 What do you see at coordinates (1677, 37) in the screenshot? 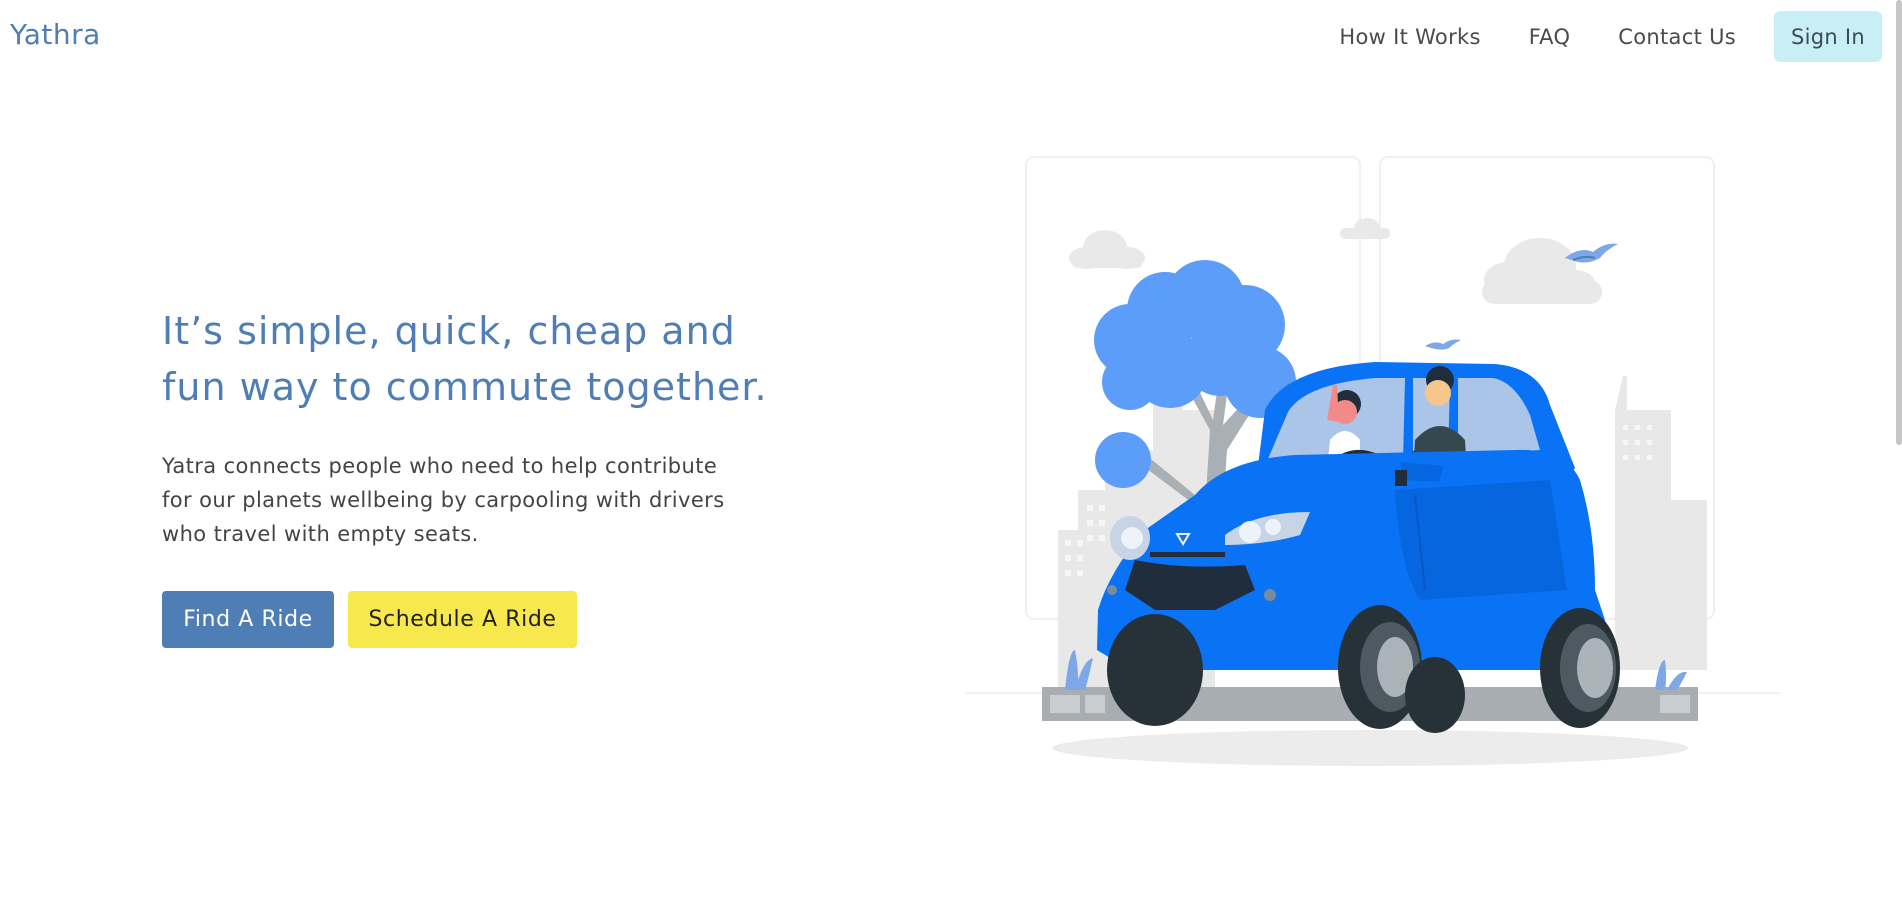
I see `nav-contact-us: Contact Us` at bounding box center [1677, 37].